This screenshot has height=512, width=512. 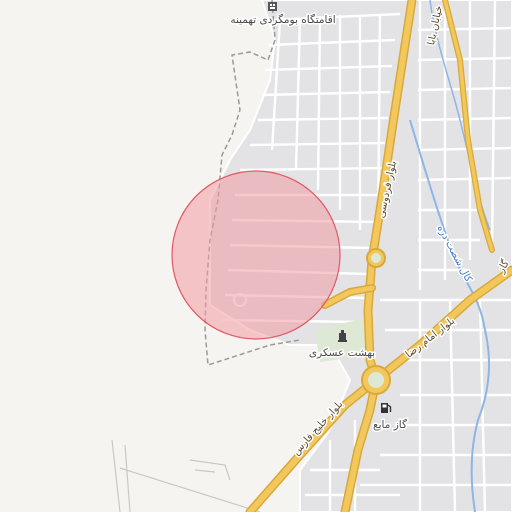 What do you see at coordinates (341, 353) in the screenshot?
I see `cemetery-label: بهشت عسکری` at bounding box center [341, 353].